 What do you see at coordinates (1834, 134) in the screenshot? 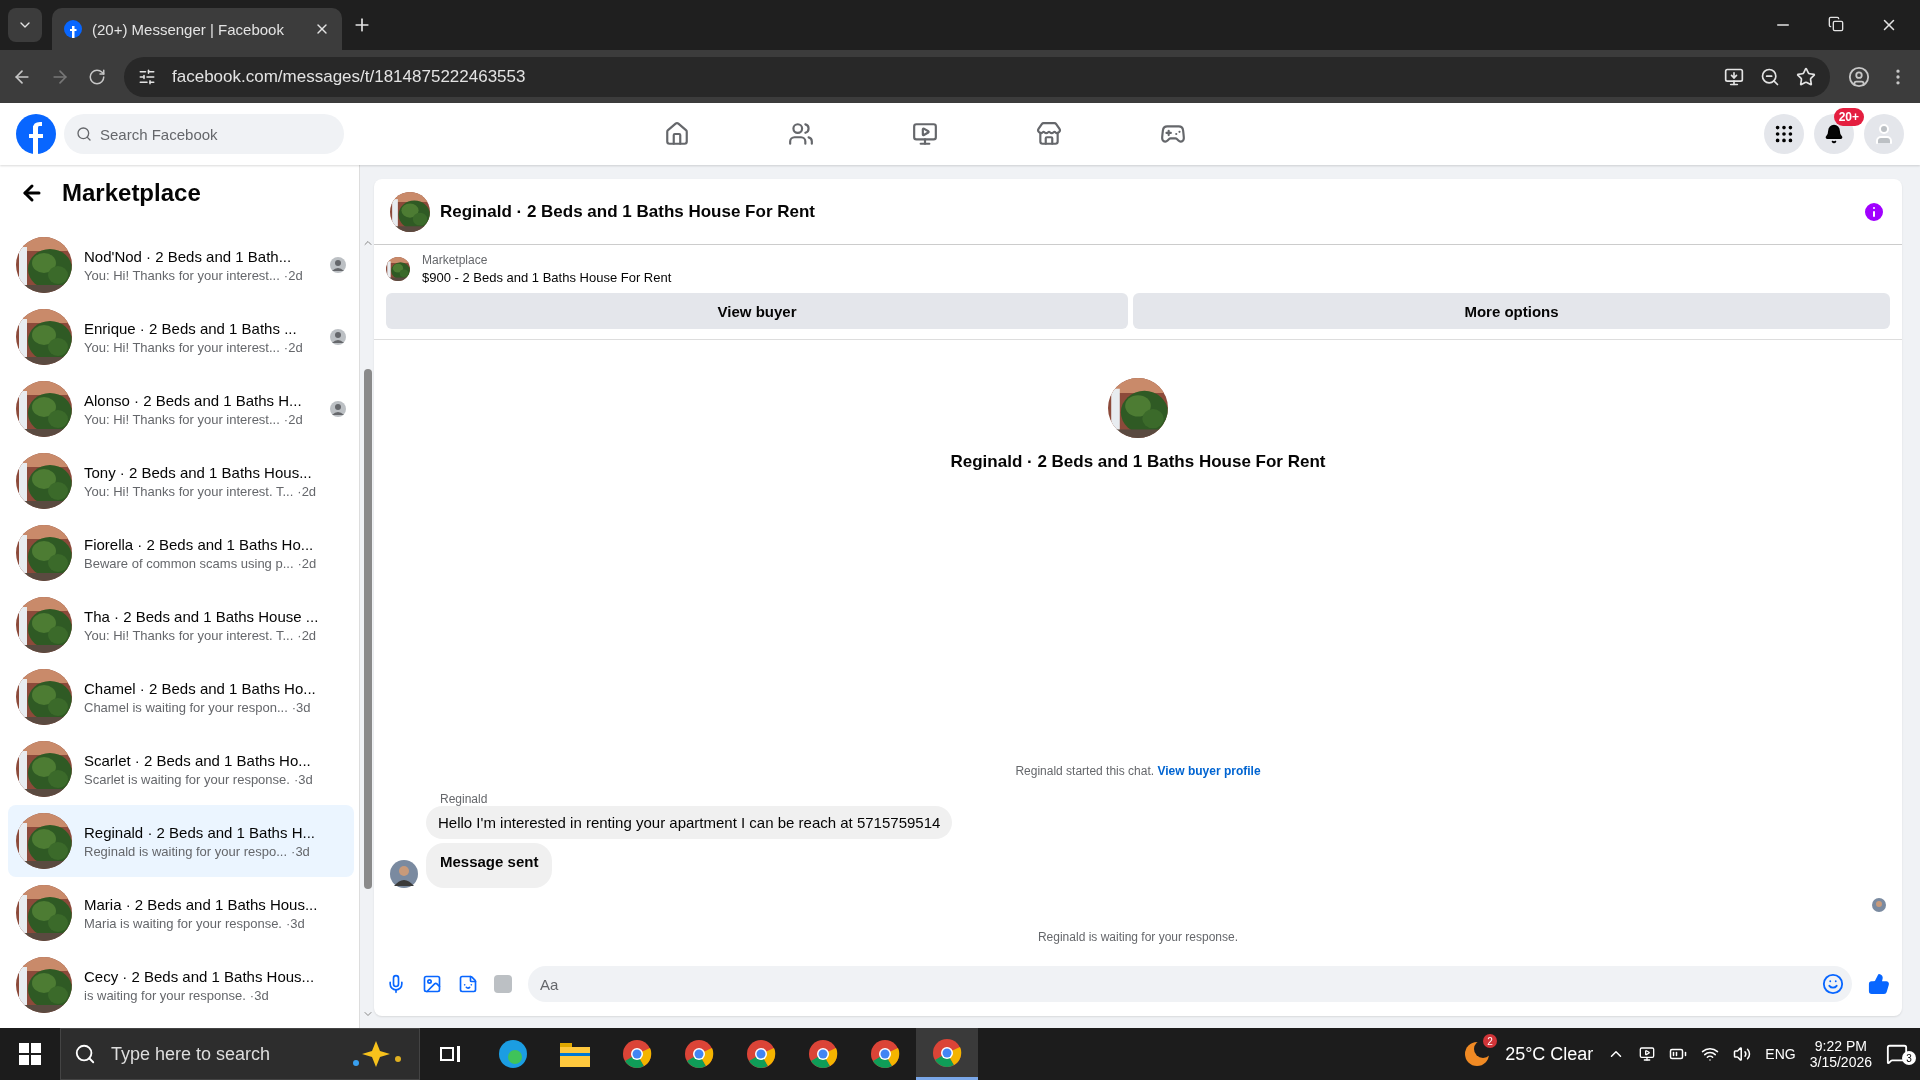
I see `bell-icon` at bounding box center [1834, 134].